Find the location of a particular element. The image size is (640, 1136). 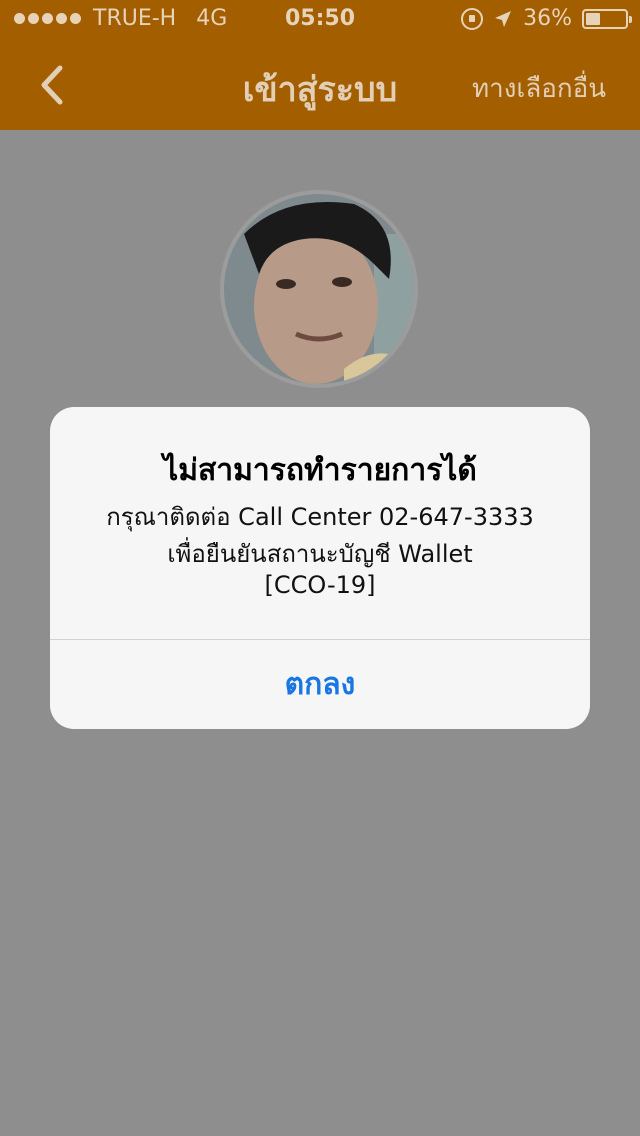

alert-title: ไม่สามารถทำรายการได้ is located at coordinates (320, 470).